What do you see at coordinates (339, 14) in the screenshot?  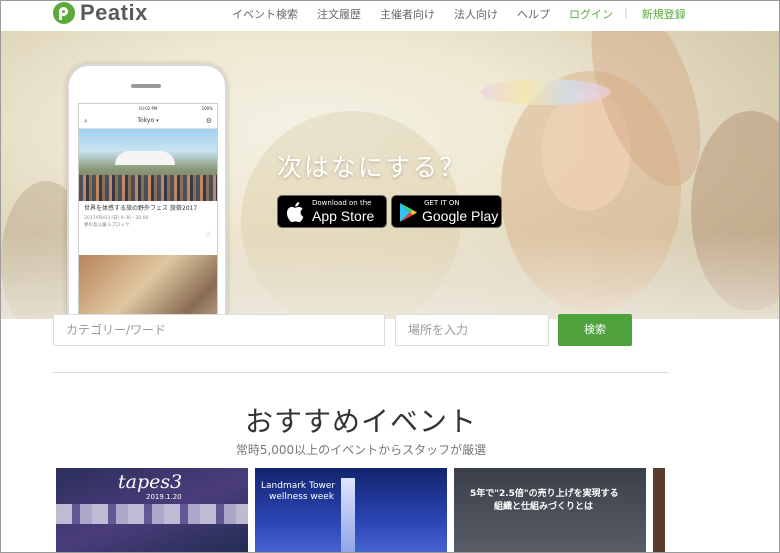 I see `nav-order-history: 注文履歴` at bounding box center [339, 14].